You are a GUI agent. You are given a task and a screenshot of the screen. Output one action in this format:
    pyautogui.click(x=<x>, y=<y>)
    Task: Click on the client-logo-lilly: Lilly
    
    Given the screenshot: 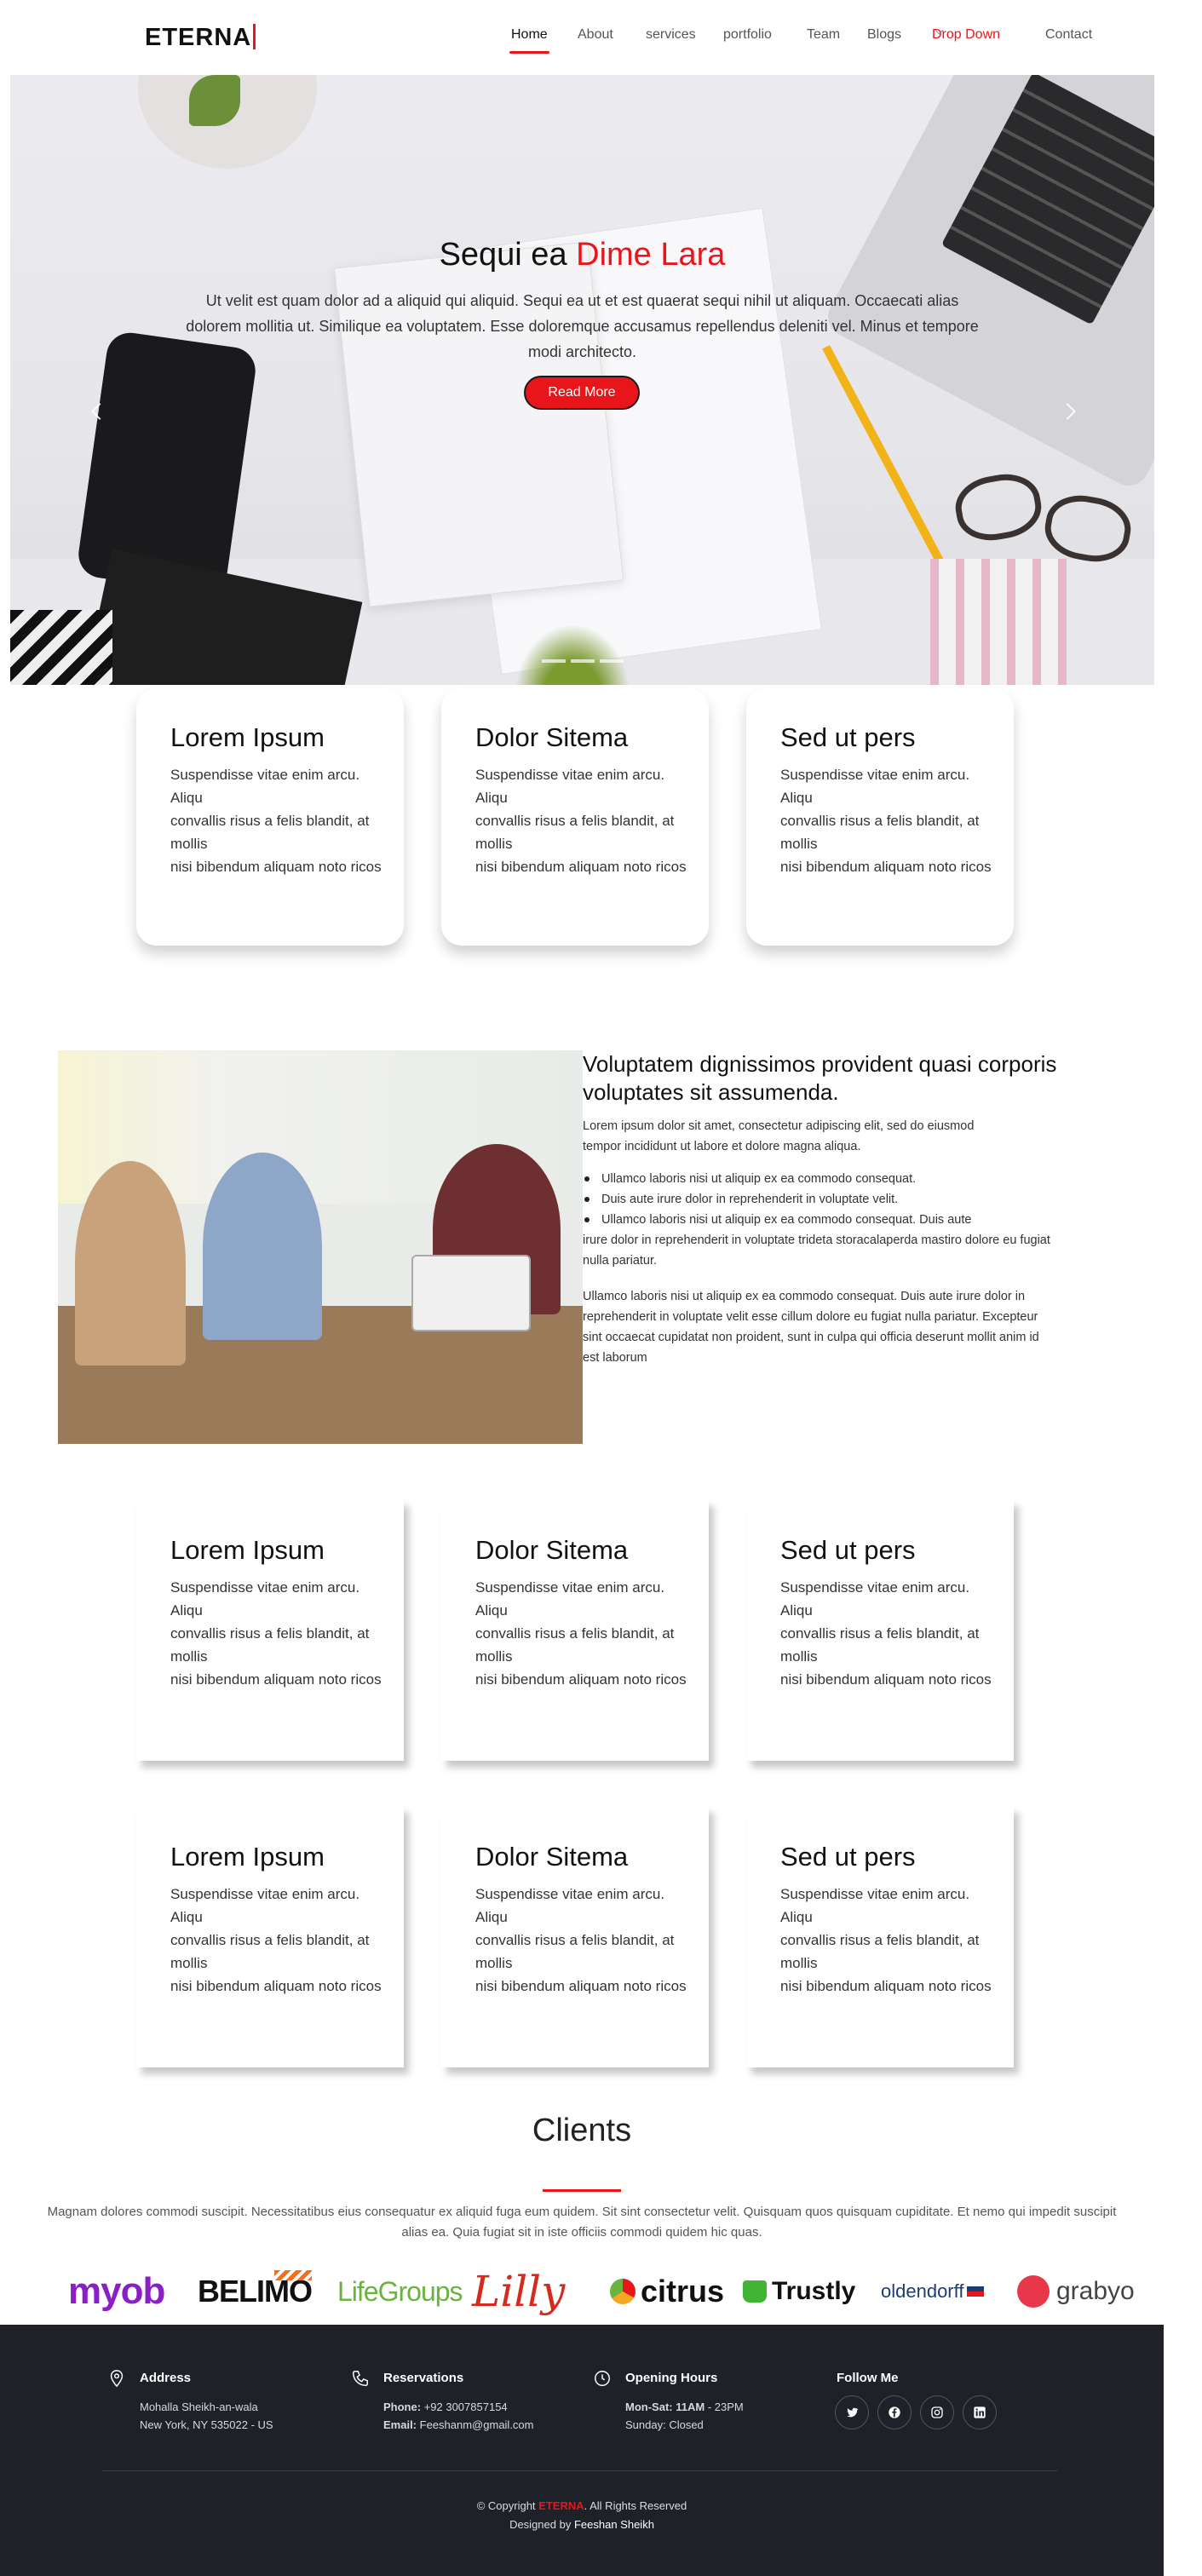 What is the action you would take?
    pyautogui.click(x=518, y=2291)
    